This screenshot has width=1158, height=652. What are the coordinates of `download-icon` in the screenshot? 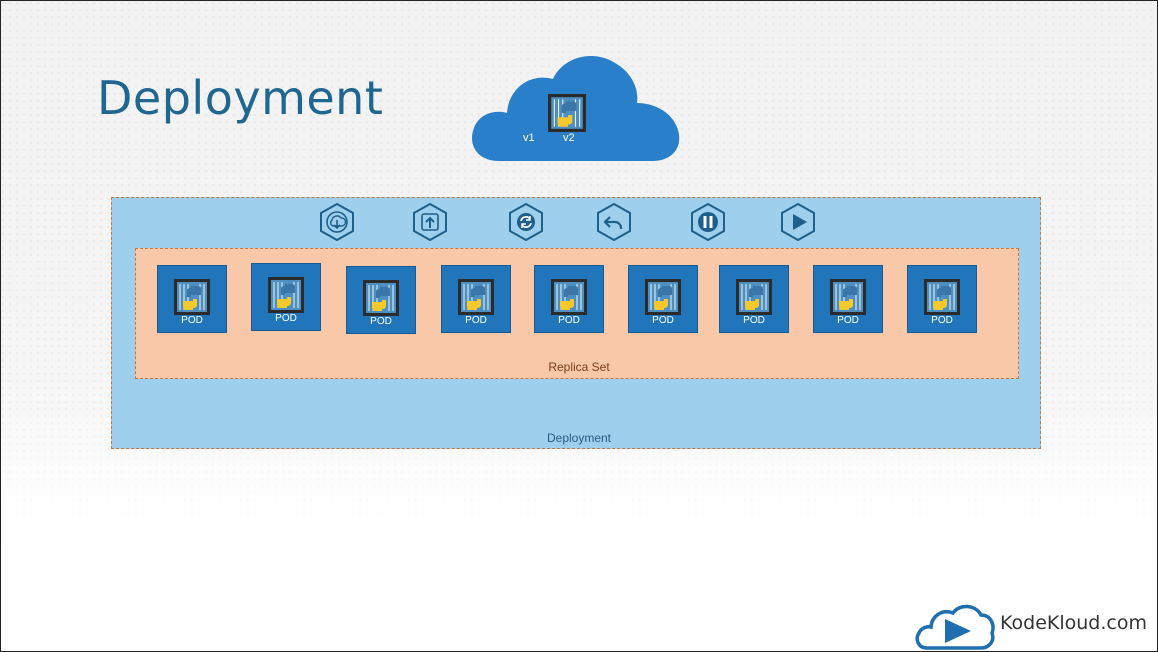 It's located at (337, 222).